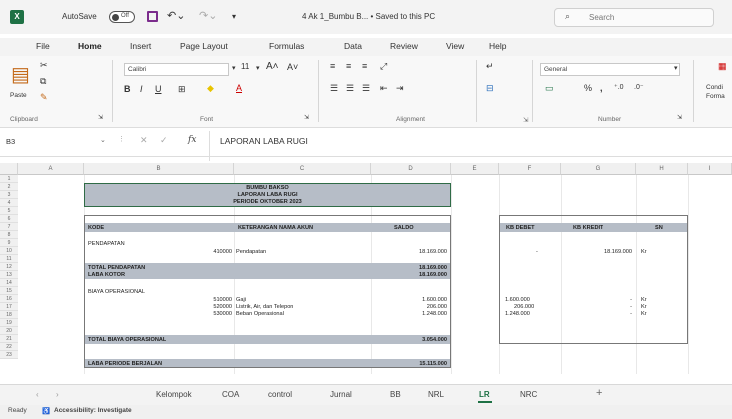 The image size is (732, 419). Describe the element at coordinates (239, 88) in the screenshot. I see `font-color-icon: A` at that location.